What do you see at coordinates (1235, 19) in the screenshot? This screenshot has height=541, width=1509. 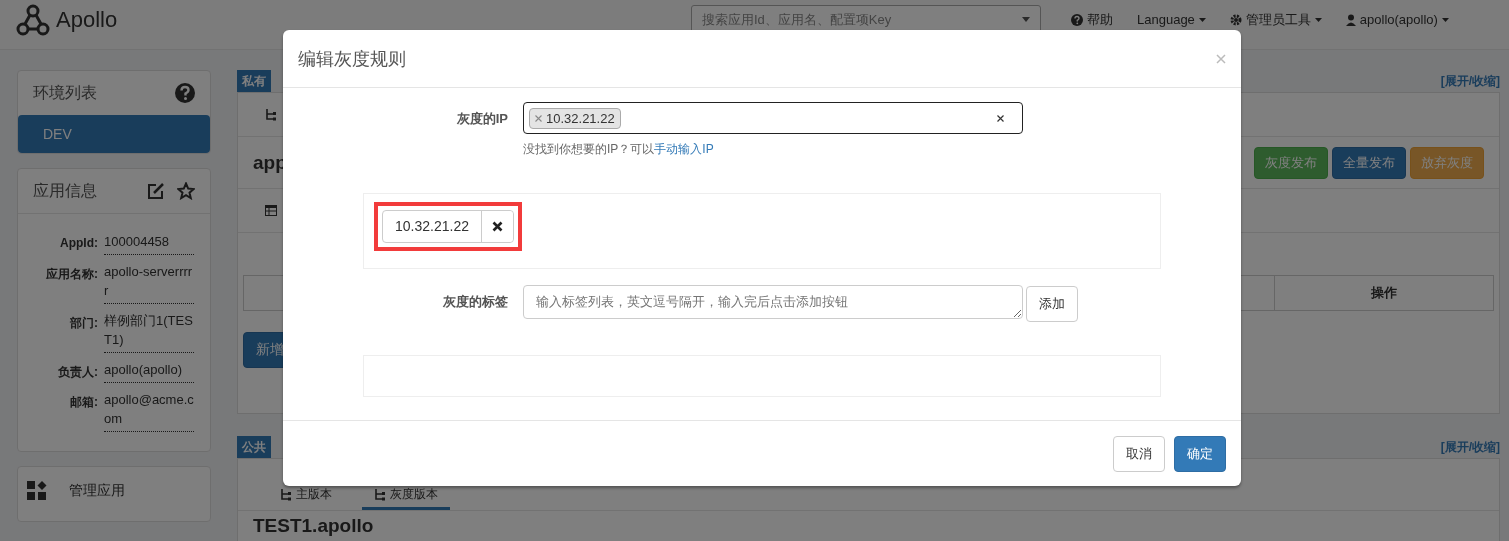 I see `gear-icon` at bounding box center [1235, 19].